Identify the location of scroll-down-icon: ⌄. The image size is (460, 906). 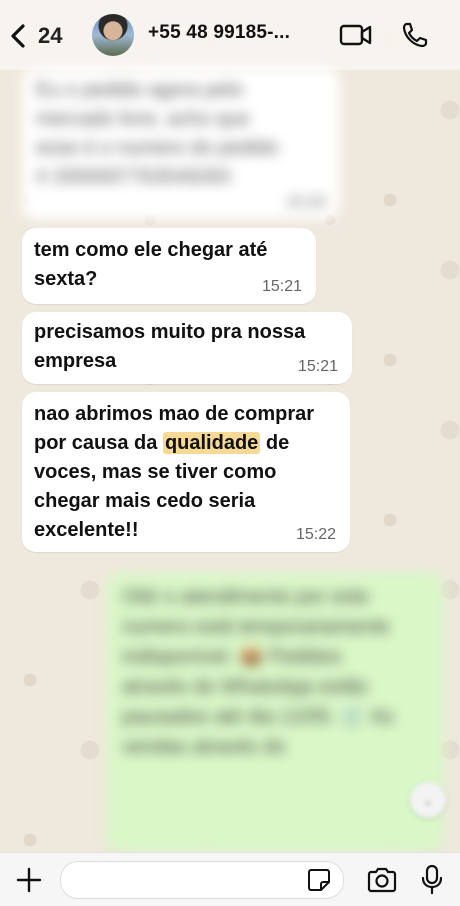
(428, 800).